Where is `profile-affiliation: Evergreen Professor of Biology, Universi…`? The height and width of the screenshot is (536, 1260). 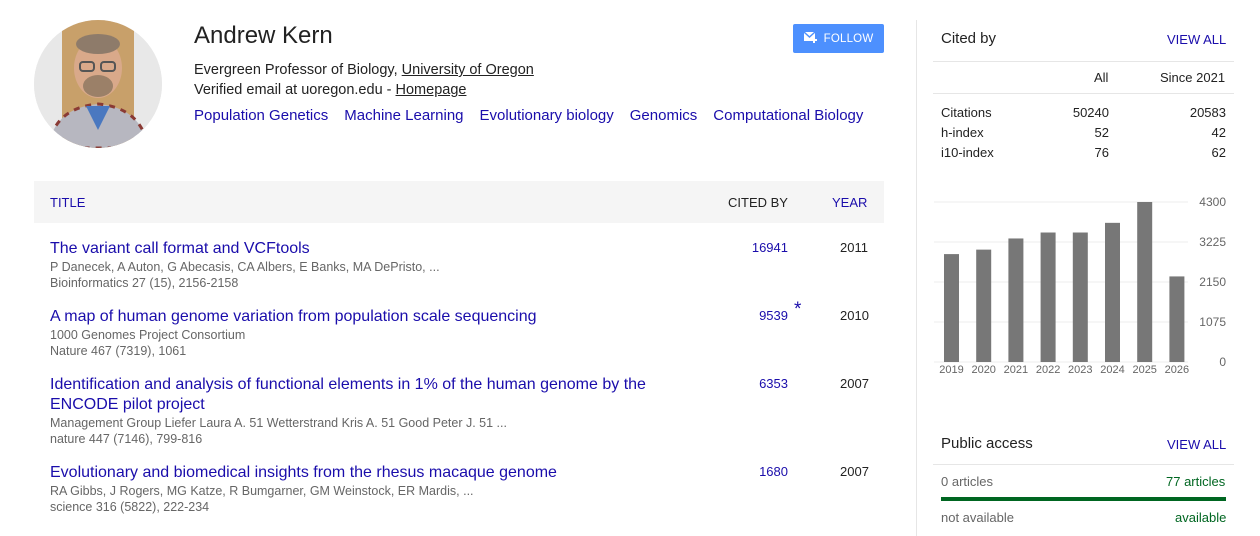
profile-affiliation: Evergreen Professor of Biology, Universi… is located at coordinates (364, 70).